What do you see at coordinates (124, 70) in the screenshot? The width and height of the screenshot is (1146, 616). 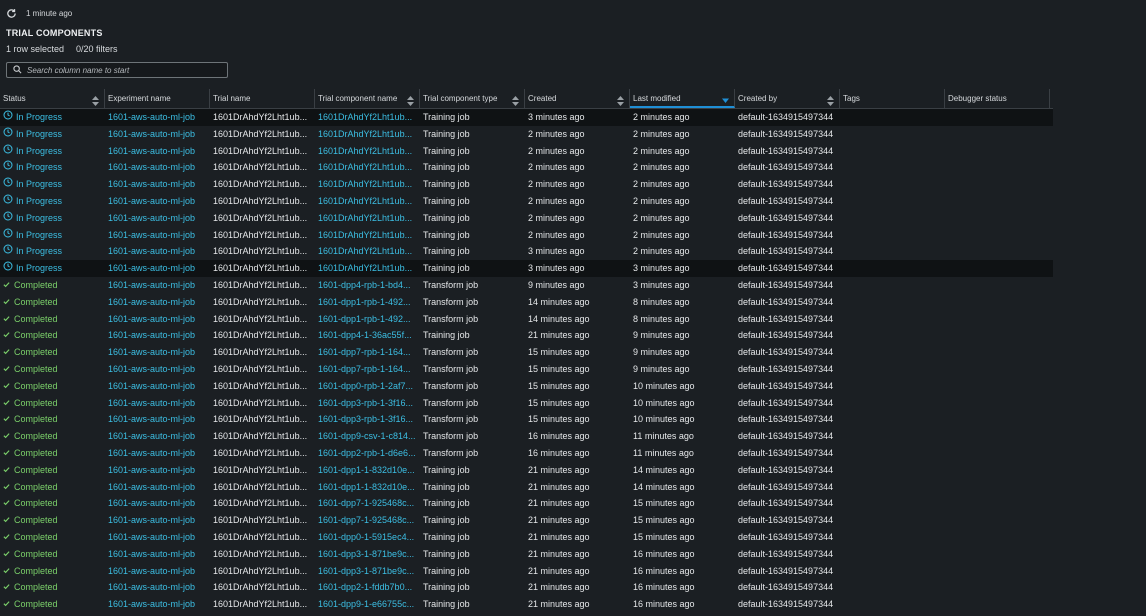 I see `search-input` at bounding box center [124, 70].